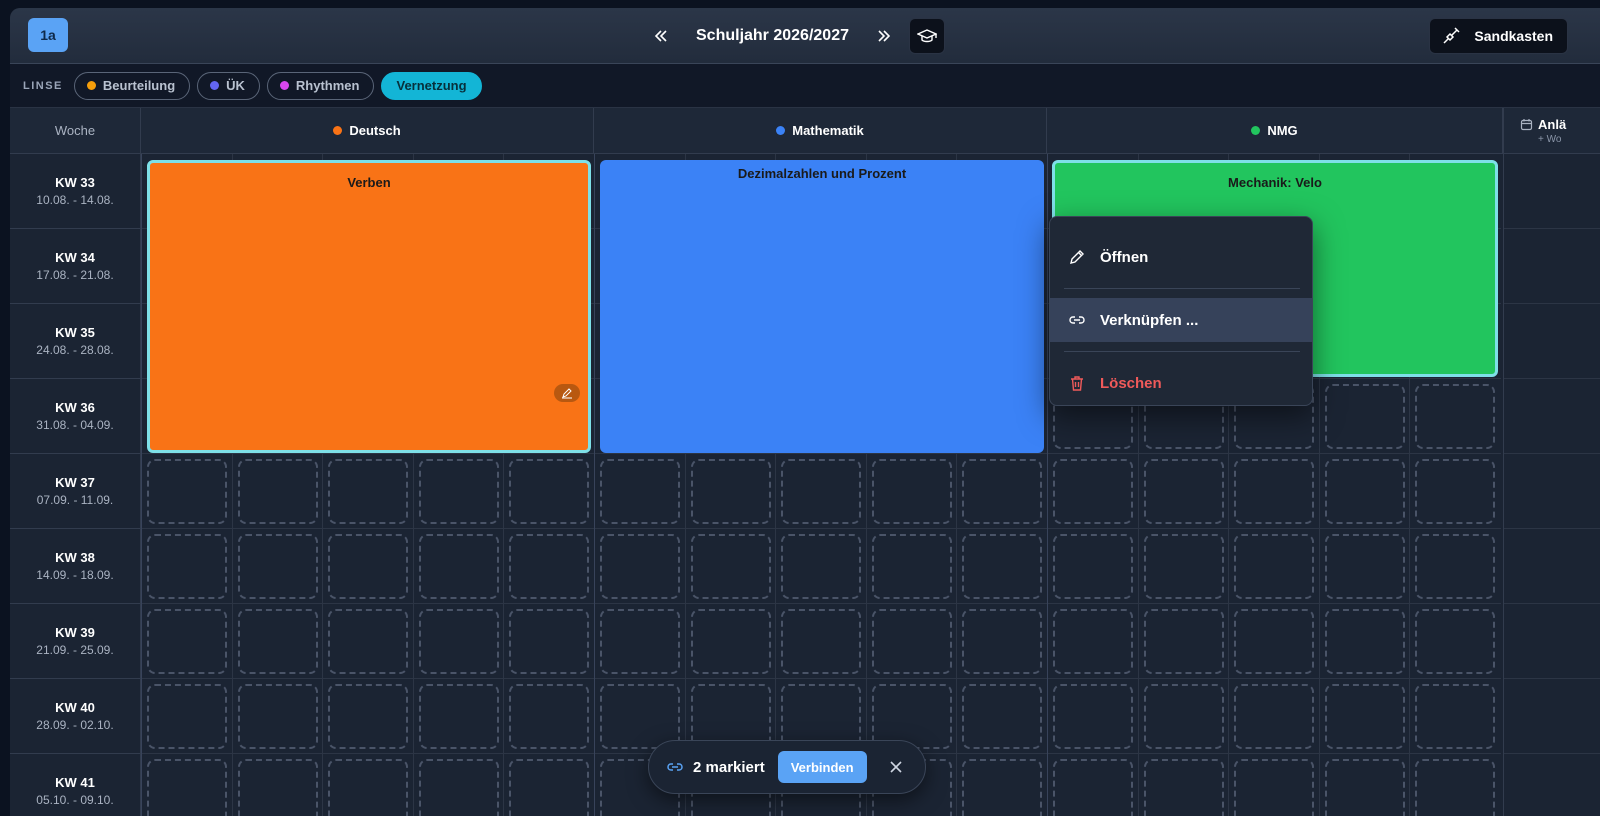  I want to click on close-icon, so click(896, 767).